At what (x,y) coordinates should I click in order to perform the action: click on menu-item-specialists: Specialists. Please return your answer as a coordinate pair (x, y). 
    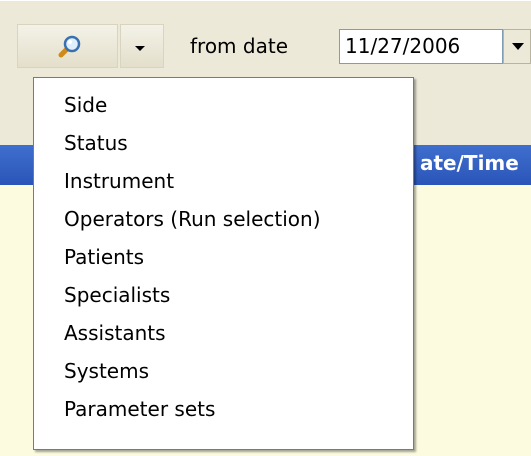
    Looking at the image, I should click on (223, 295).